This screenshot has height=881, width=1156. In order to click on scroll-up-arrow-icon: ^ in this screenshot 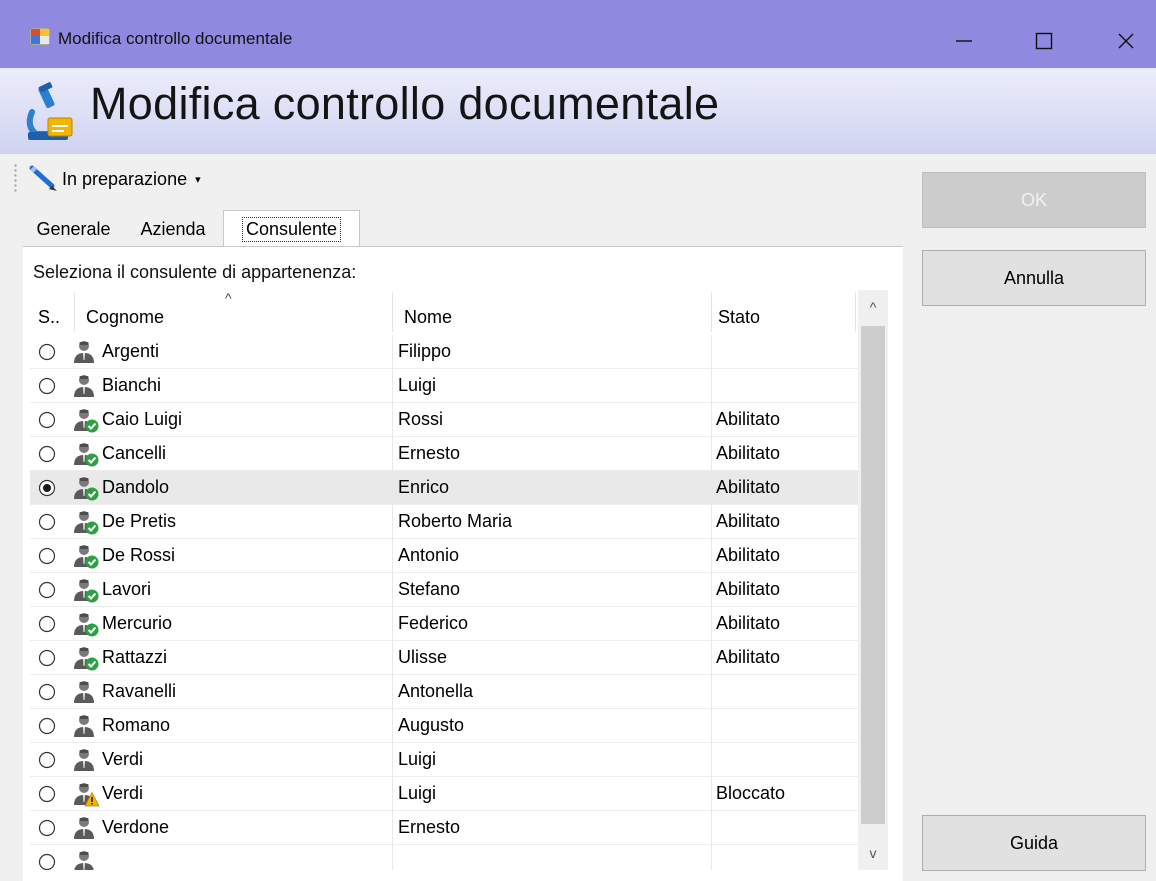, I will do `click(873, 307)`.